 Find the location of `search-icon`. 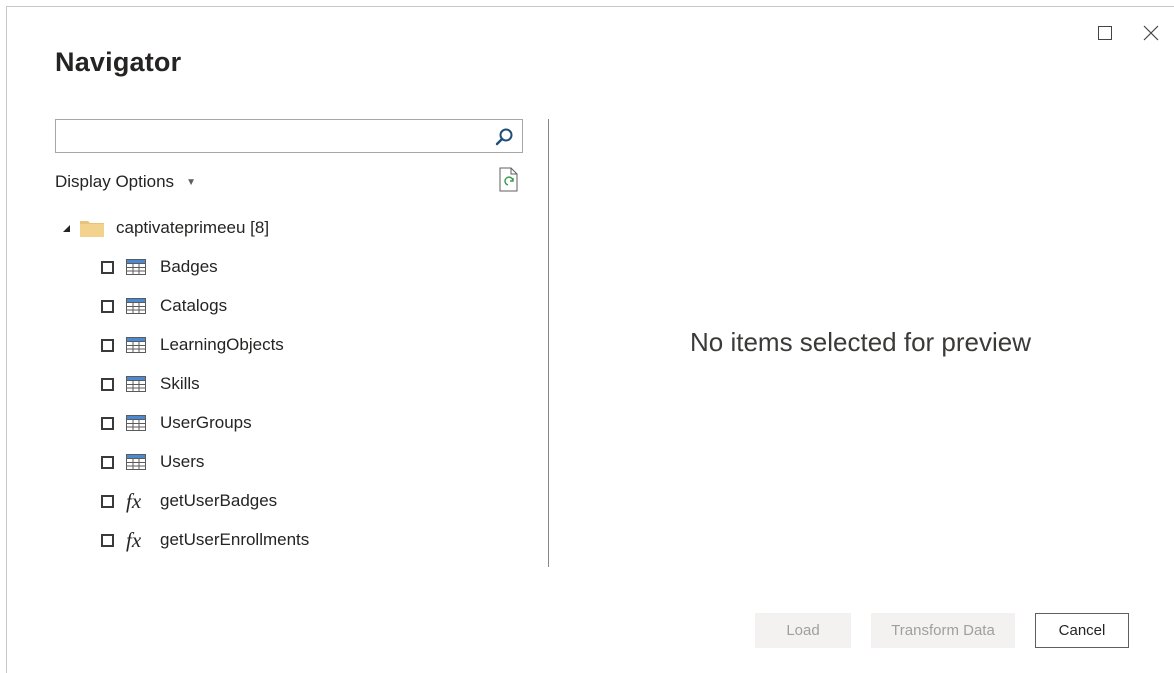

search-icon is located at coordinates (504, 137).